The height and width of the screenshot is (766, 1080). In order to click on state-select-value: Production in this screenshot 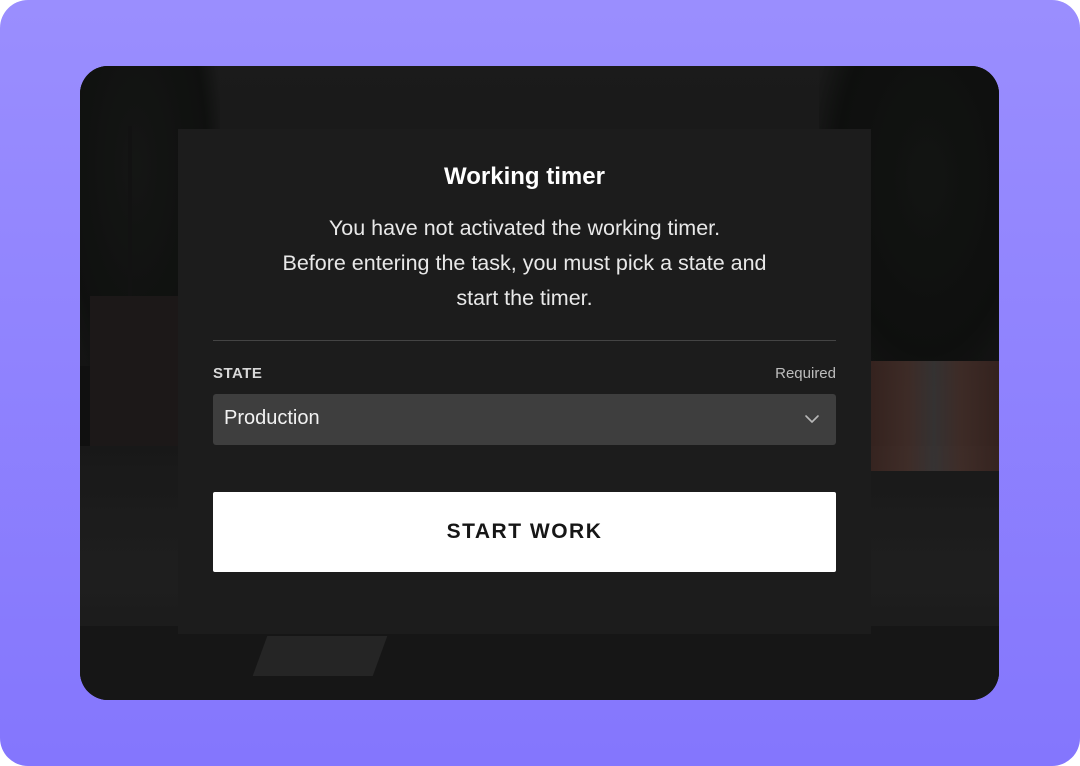, I will do `click(272, 418)`.